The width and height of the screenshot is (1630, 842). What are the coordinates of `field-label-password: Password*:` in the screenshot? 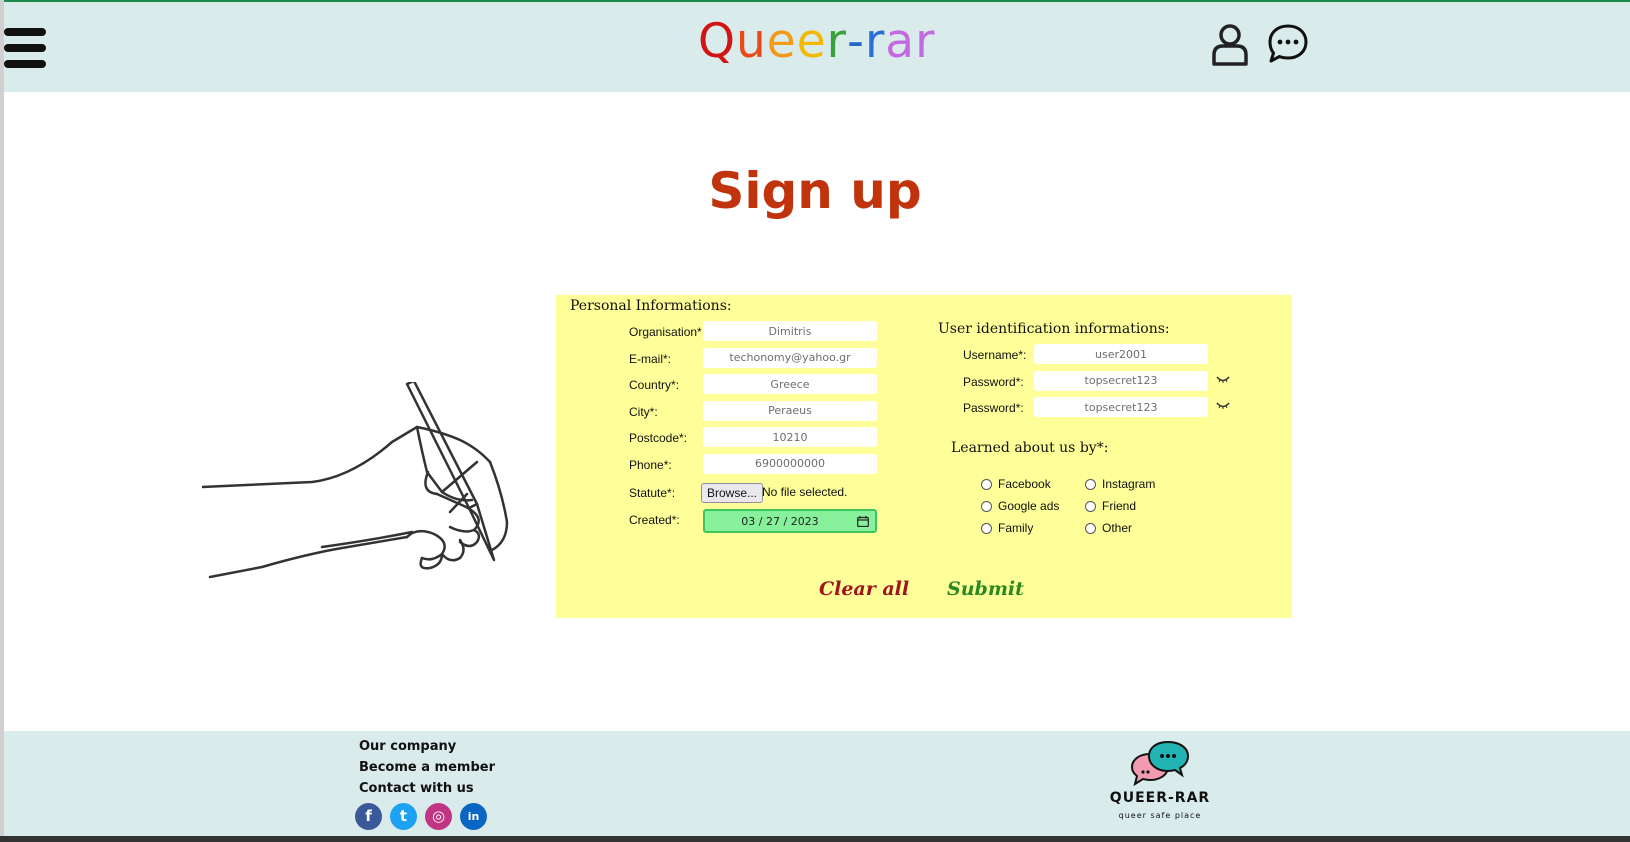 It's located at (993, 381).